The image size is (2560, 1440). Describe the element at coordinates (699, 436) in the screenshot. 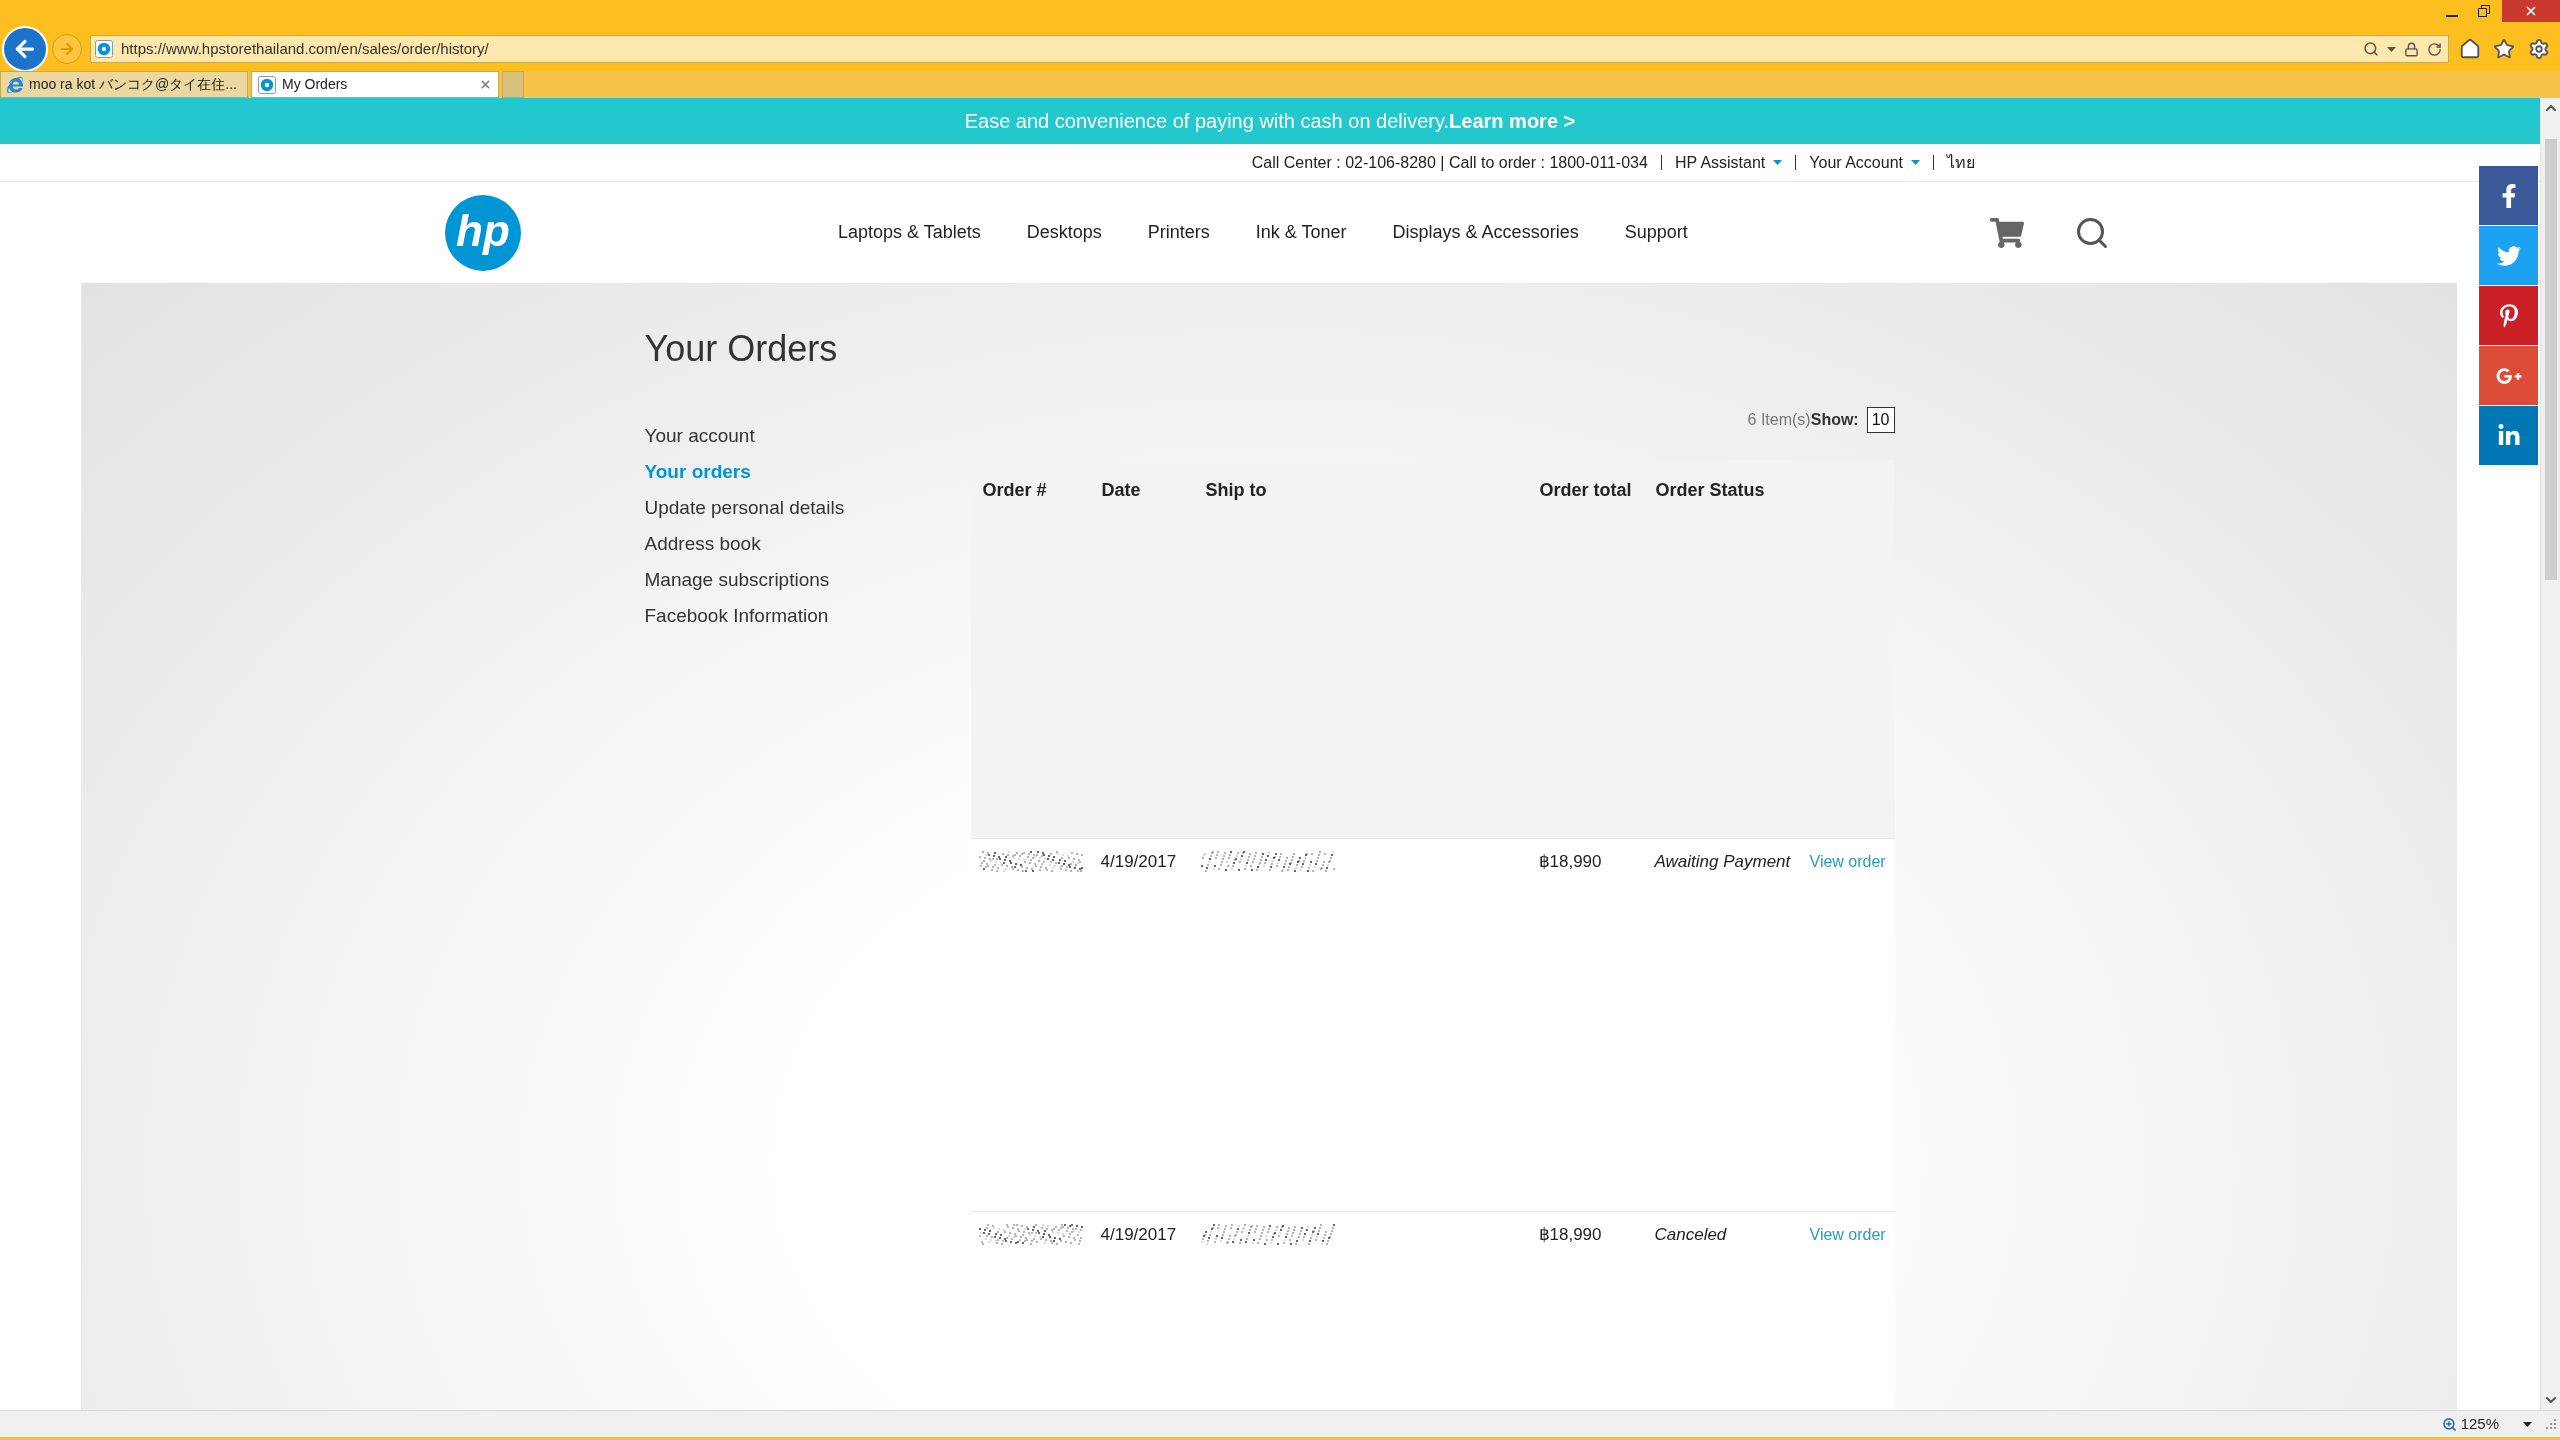

I see `sidebar-link: Your account` at that location.